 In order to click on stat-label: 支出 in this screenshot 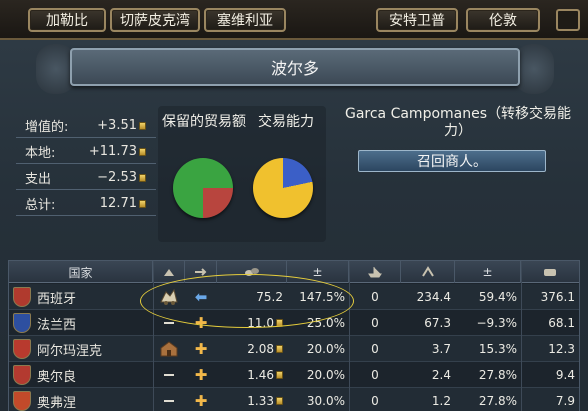, I will do `click(38, 179)`.